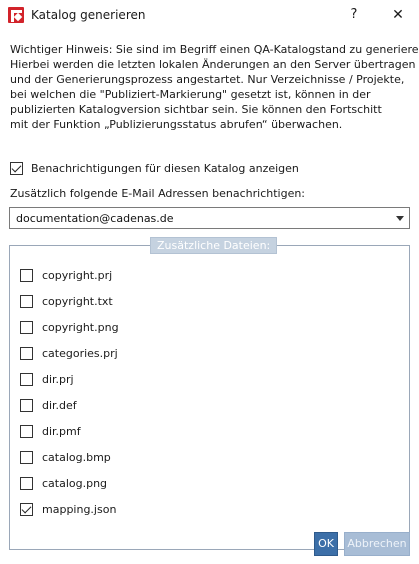  I want to click on file-label: copyright.txt, so click(77, 301).